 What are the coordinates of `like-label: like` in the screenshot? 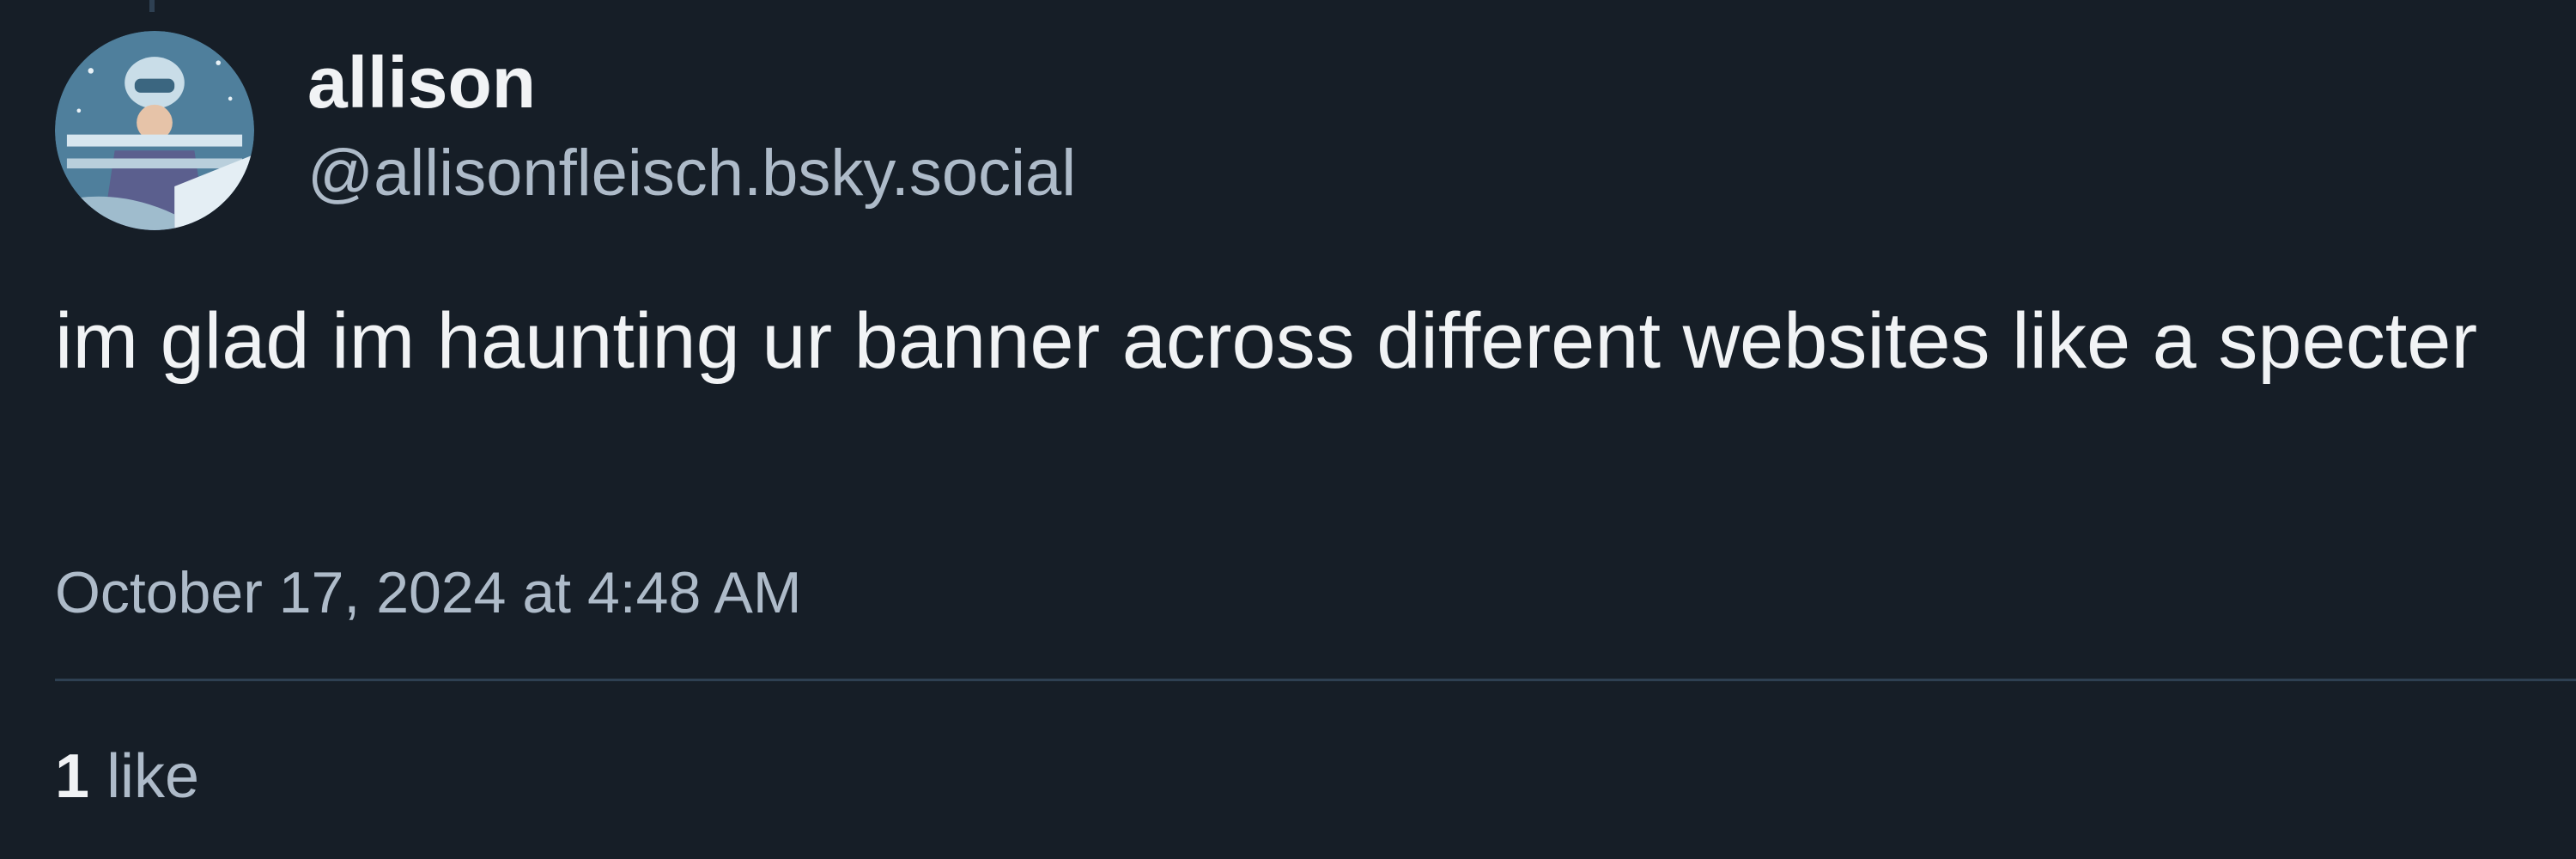 It's located at (153, 776).